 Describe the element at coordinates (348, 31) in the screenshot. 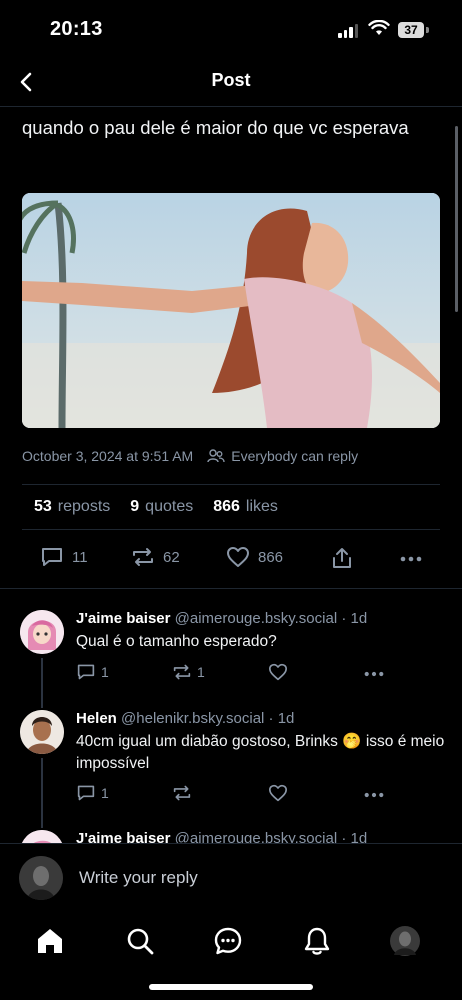

I see `signal-icon` at that location.